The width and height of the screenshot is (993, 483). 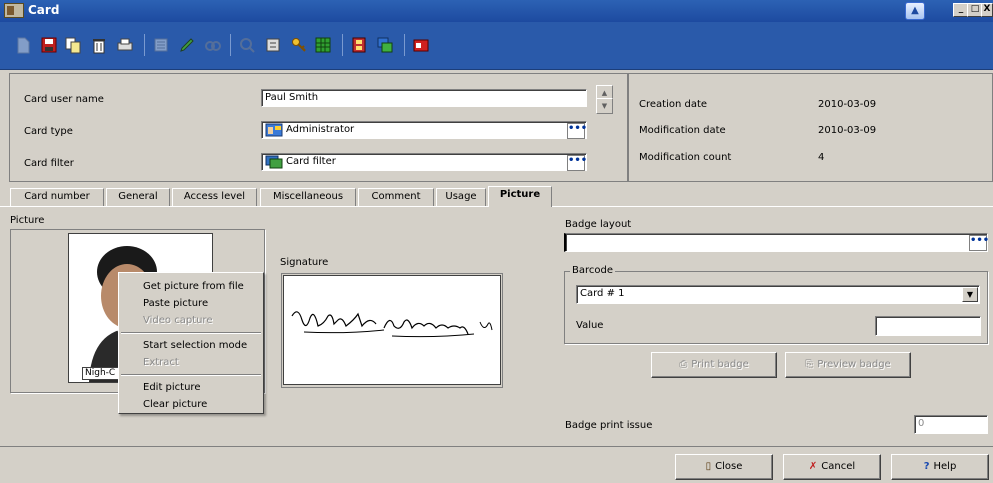 I want to click on tab-miscellaneous: Miscellaneous, so click(x=308, y=197).